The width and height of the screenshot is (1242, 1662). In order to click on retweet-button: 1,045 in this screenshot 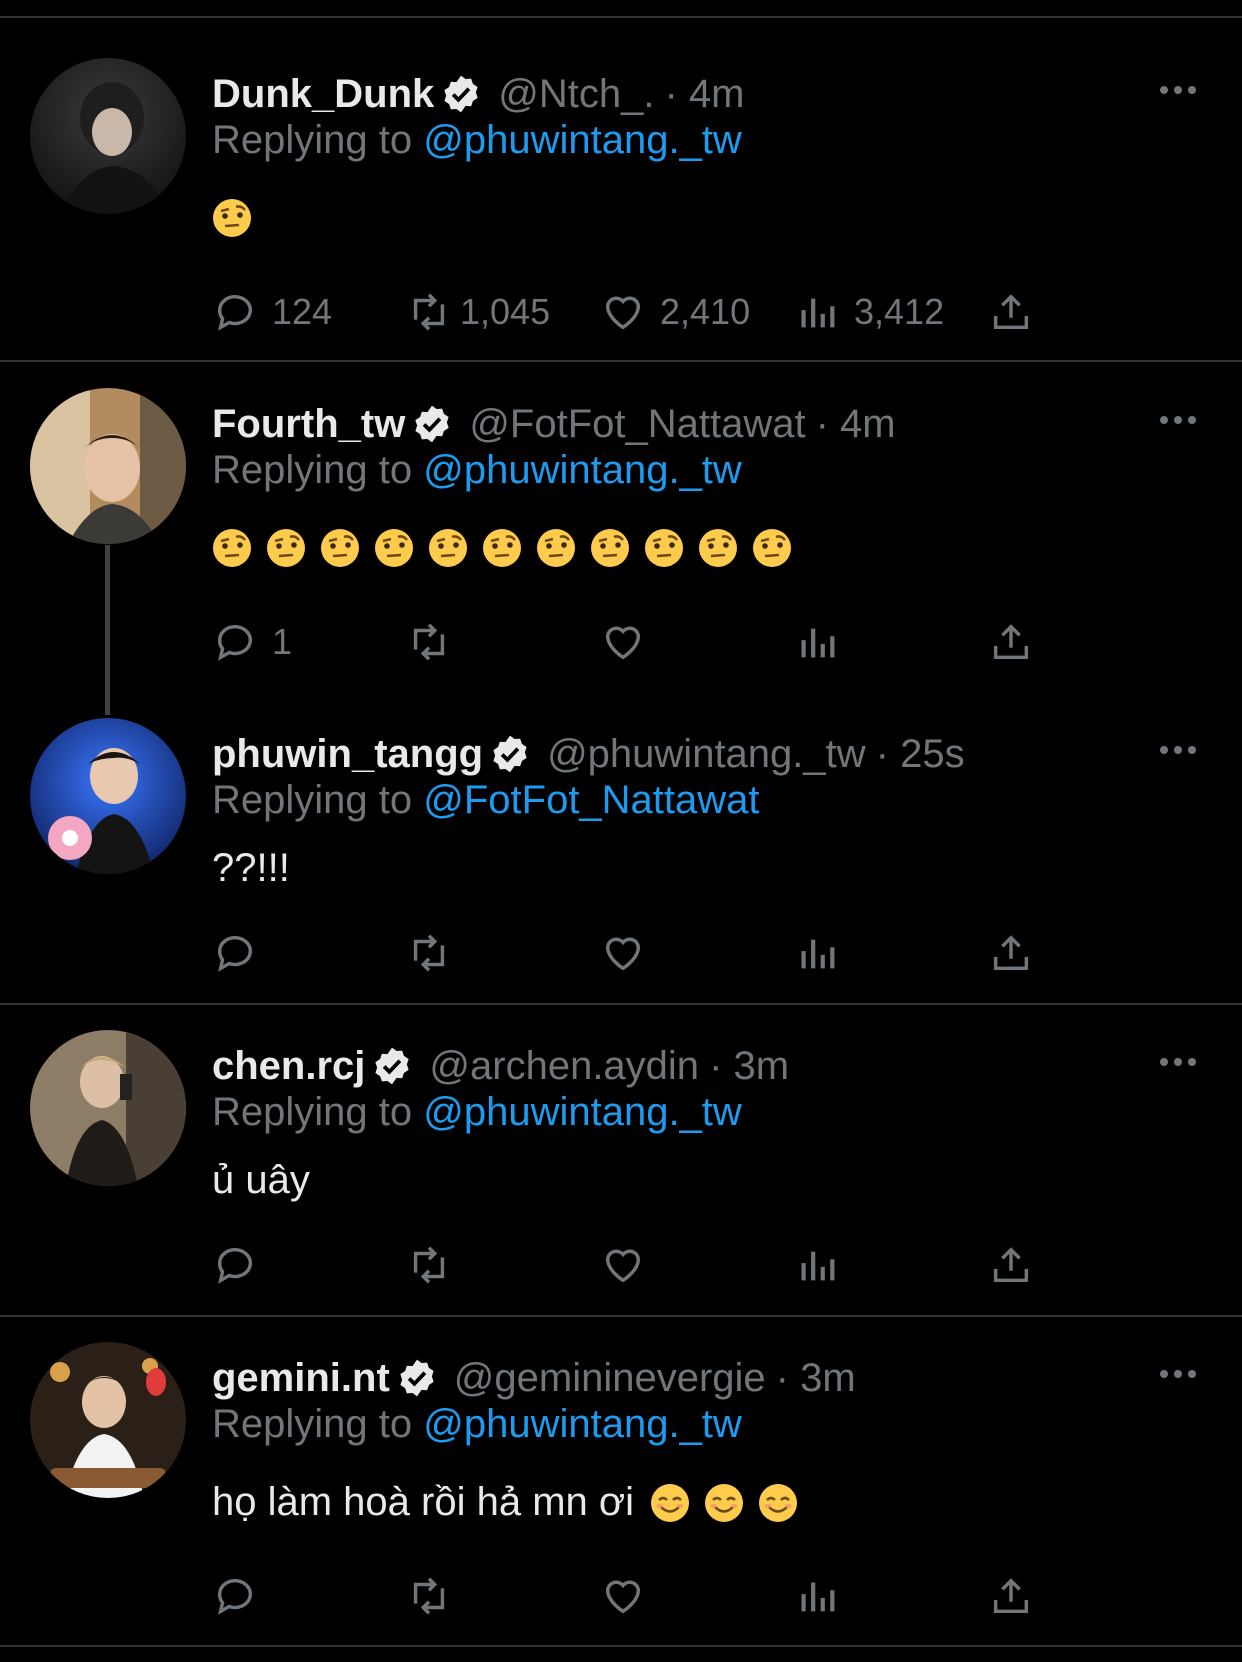, I will do `click(478, 312)`.